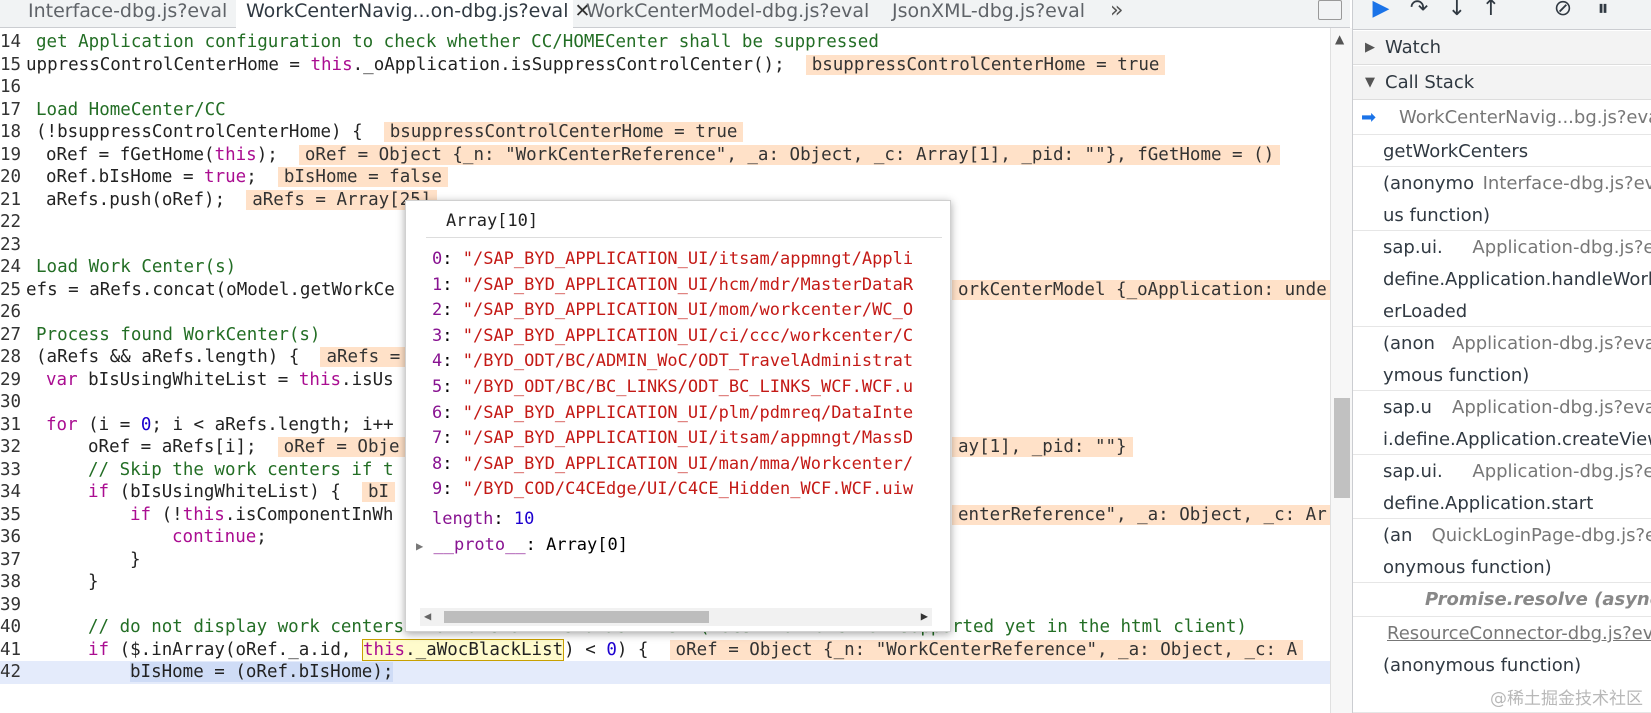 This screenshot has height=713, width=1651. I want to click on line-number: 20, so click(11, 177).